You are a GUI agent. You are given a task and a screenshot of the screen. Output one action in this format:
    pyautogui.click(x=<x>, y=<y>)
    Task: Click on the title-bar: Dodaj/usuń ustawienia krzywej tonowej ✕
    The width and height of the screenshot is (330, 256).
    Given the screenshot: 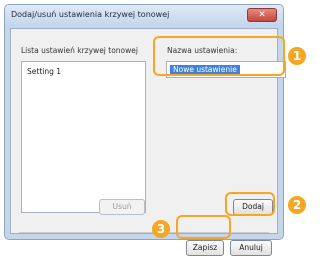 What is the action you would take?
    pyautogui.click(x=144, y=16)
    